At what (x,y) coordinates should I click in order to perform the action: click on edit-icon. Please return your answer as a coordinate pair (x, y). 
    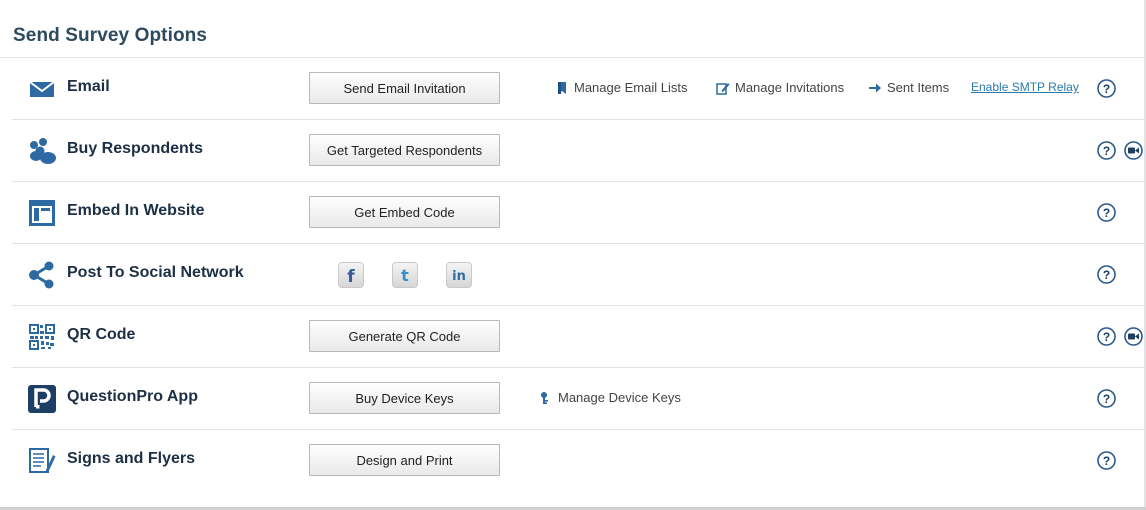
    Looking at the image, I should click on (723, 88).